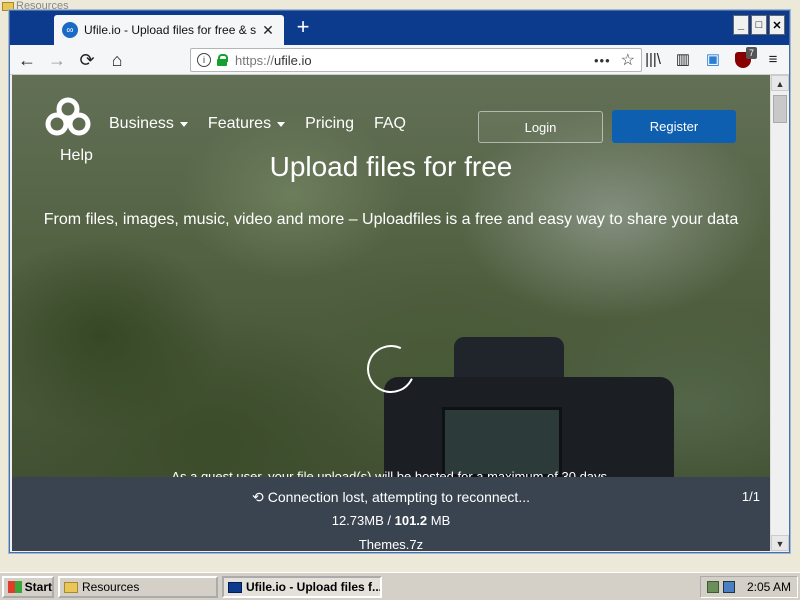 This screenshot has height=600, width=800. I want to click on page-scrollbar: ▲ ▼, so click(779, 313).